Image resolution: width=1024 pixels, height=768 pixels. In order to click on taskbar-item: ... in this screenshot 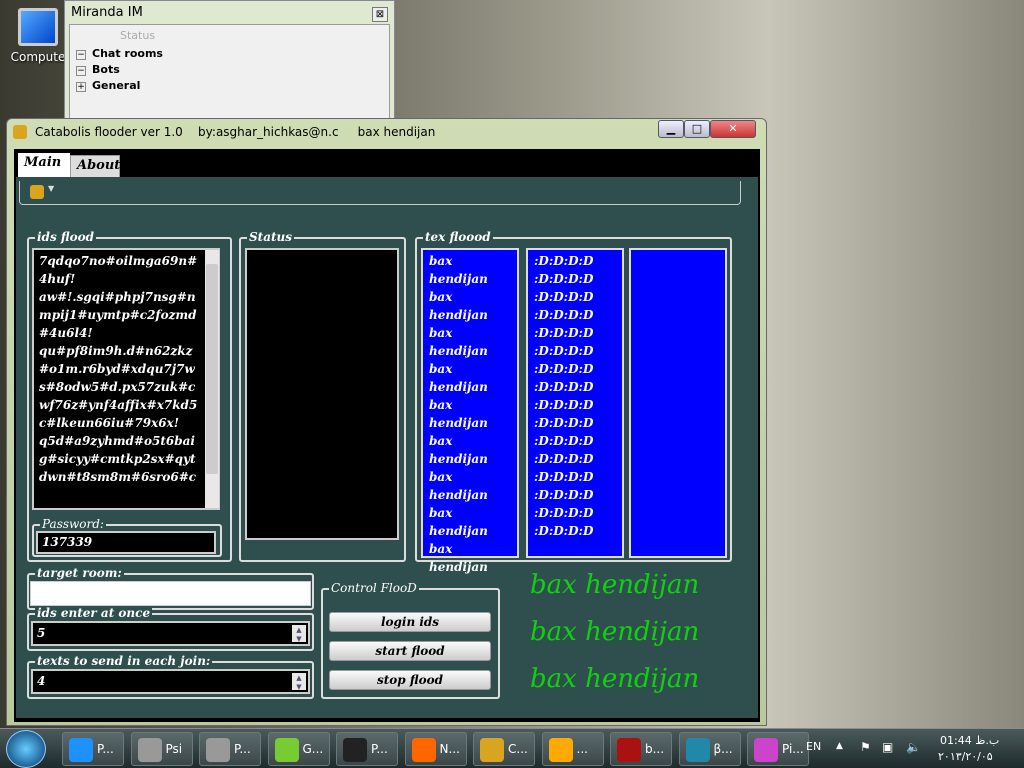, I will do `click(572, 749)`.